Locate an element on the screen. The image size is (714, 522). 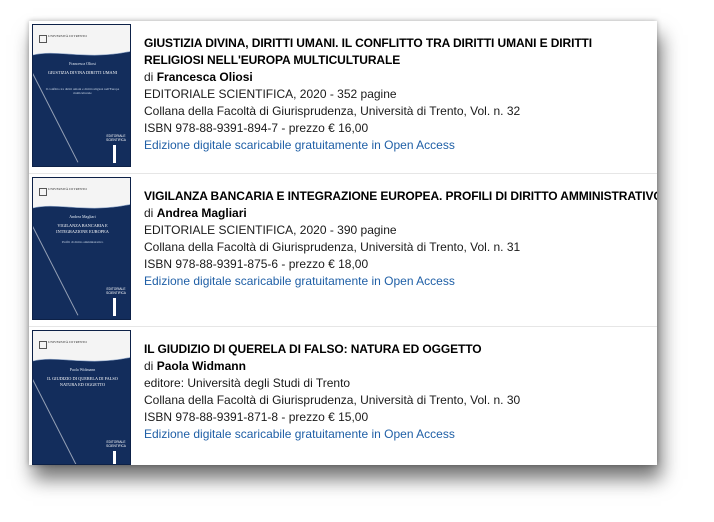
cover-diagonal-line is located at coordinates (56, 421).